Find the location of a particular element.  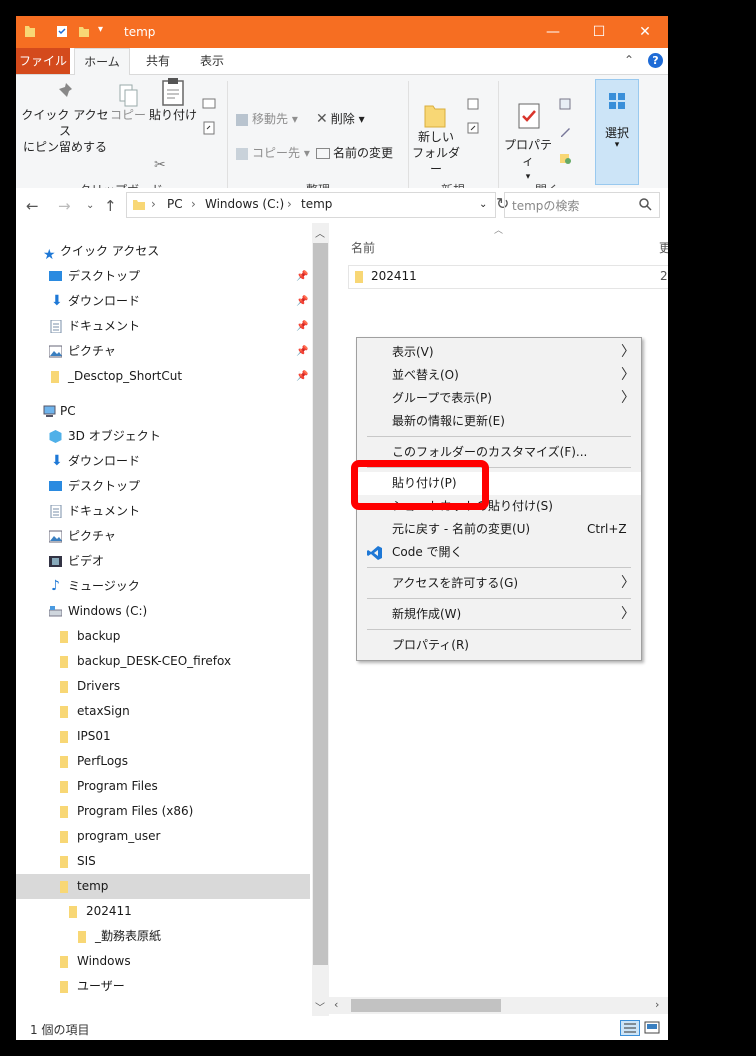

search-input: tempの検索 is located at coordinates (545, 205).